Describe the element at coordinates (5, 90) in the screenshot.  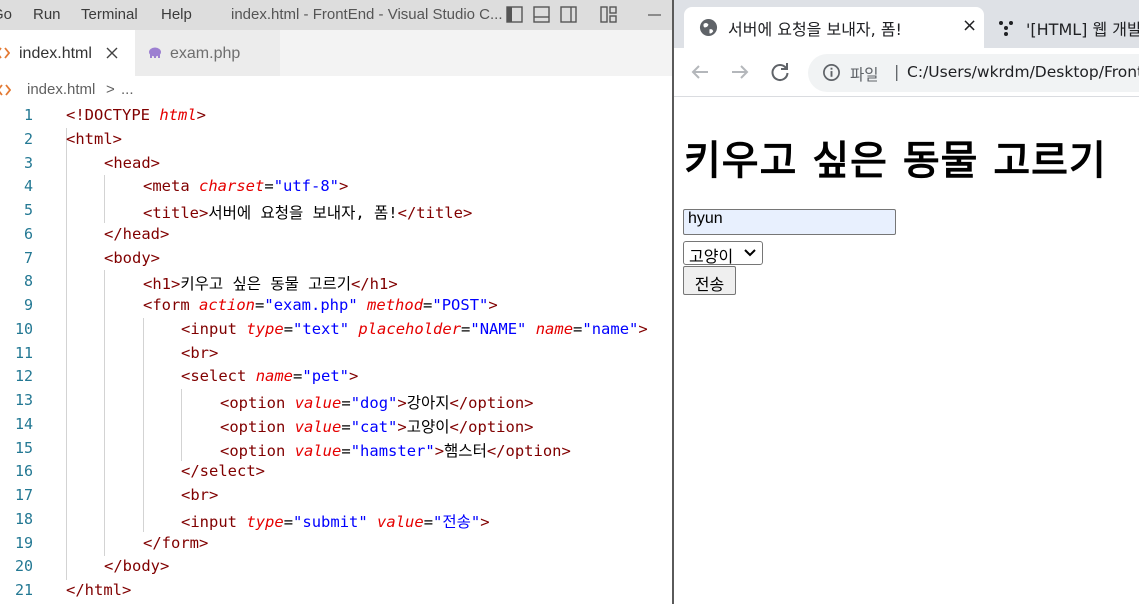
I see `html-file-icon` at that location.